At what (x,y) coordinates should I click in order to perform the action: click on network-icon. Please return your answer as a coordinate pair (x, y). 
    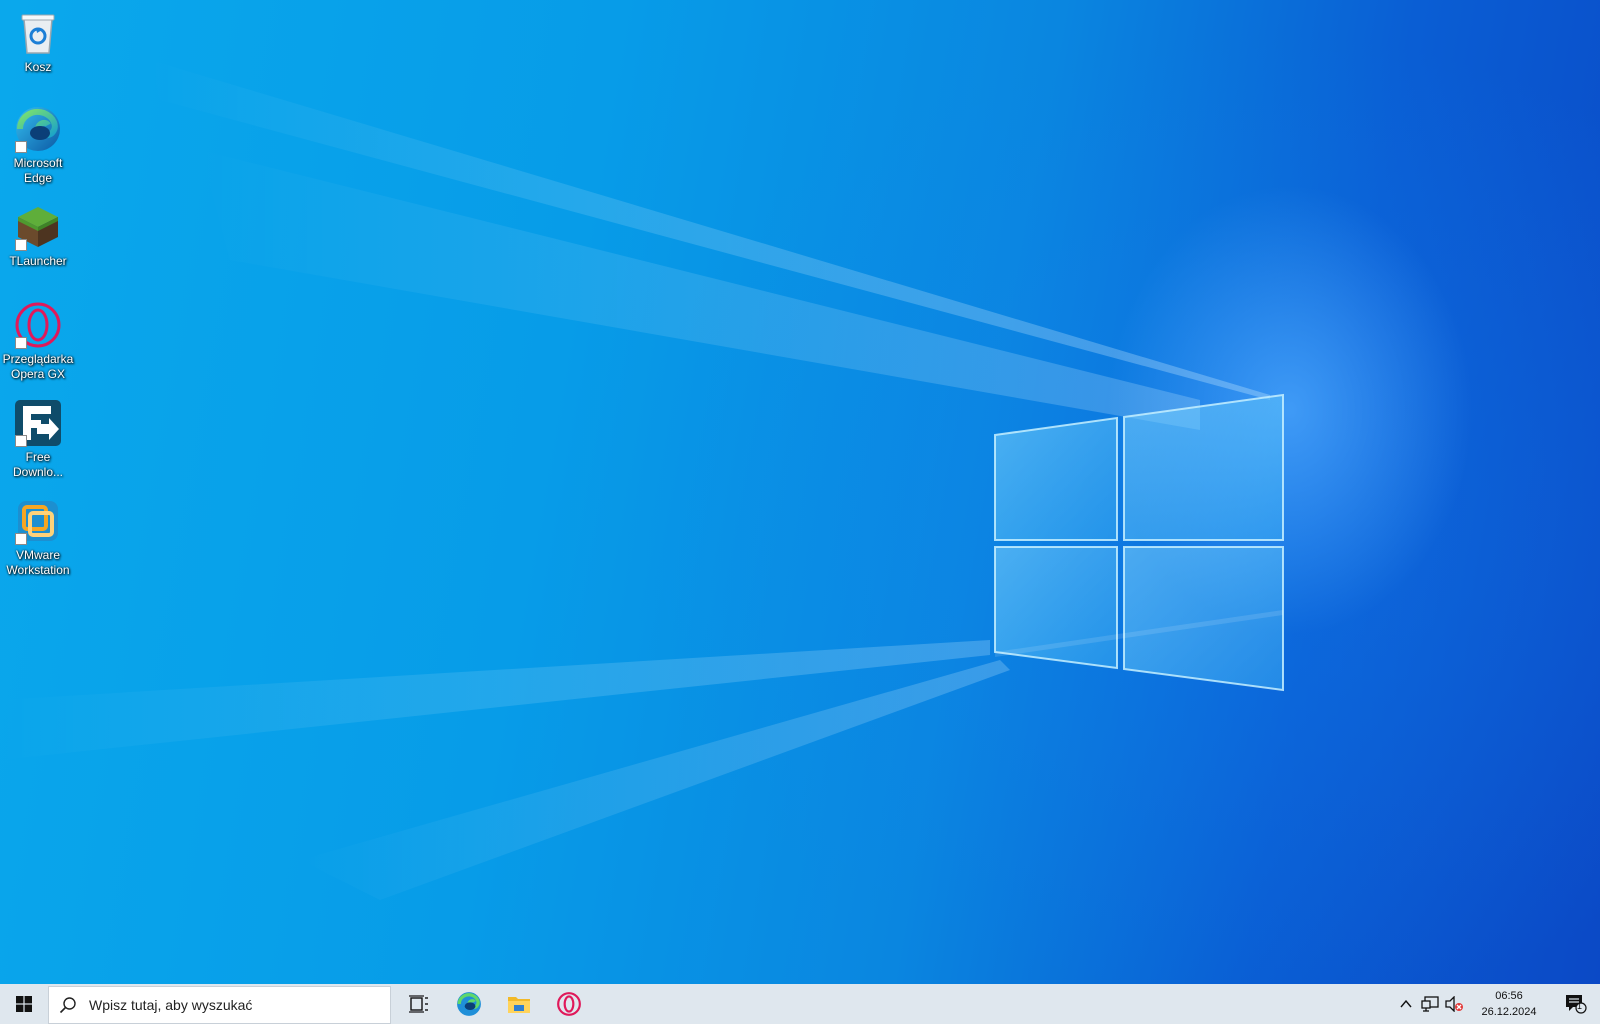
    Looking at the image, I should click on (1430, 1004).